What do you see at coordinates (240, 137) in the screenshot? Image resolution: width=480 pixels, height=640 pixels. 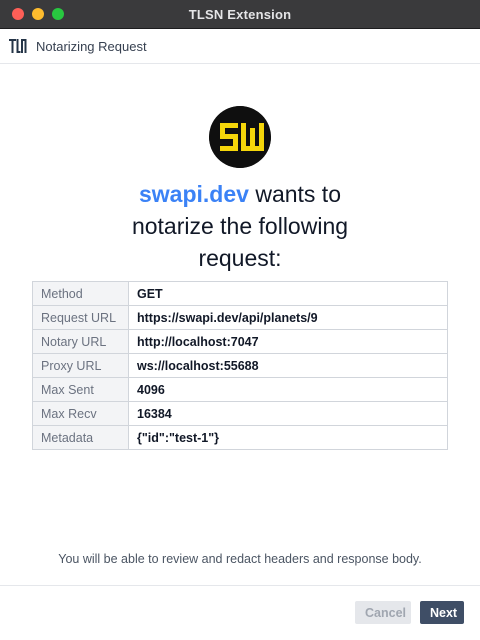 I see `site-favicon-icon` at bounding box center [240, 137].